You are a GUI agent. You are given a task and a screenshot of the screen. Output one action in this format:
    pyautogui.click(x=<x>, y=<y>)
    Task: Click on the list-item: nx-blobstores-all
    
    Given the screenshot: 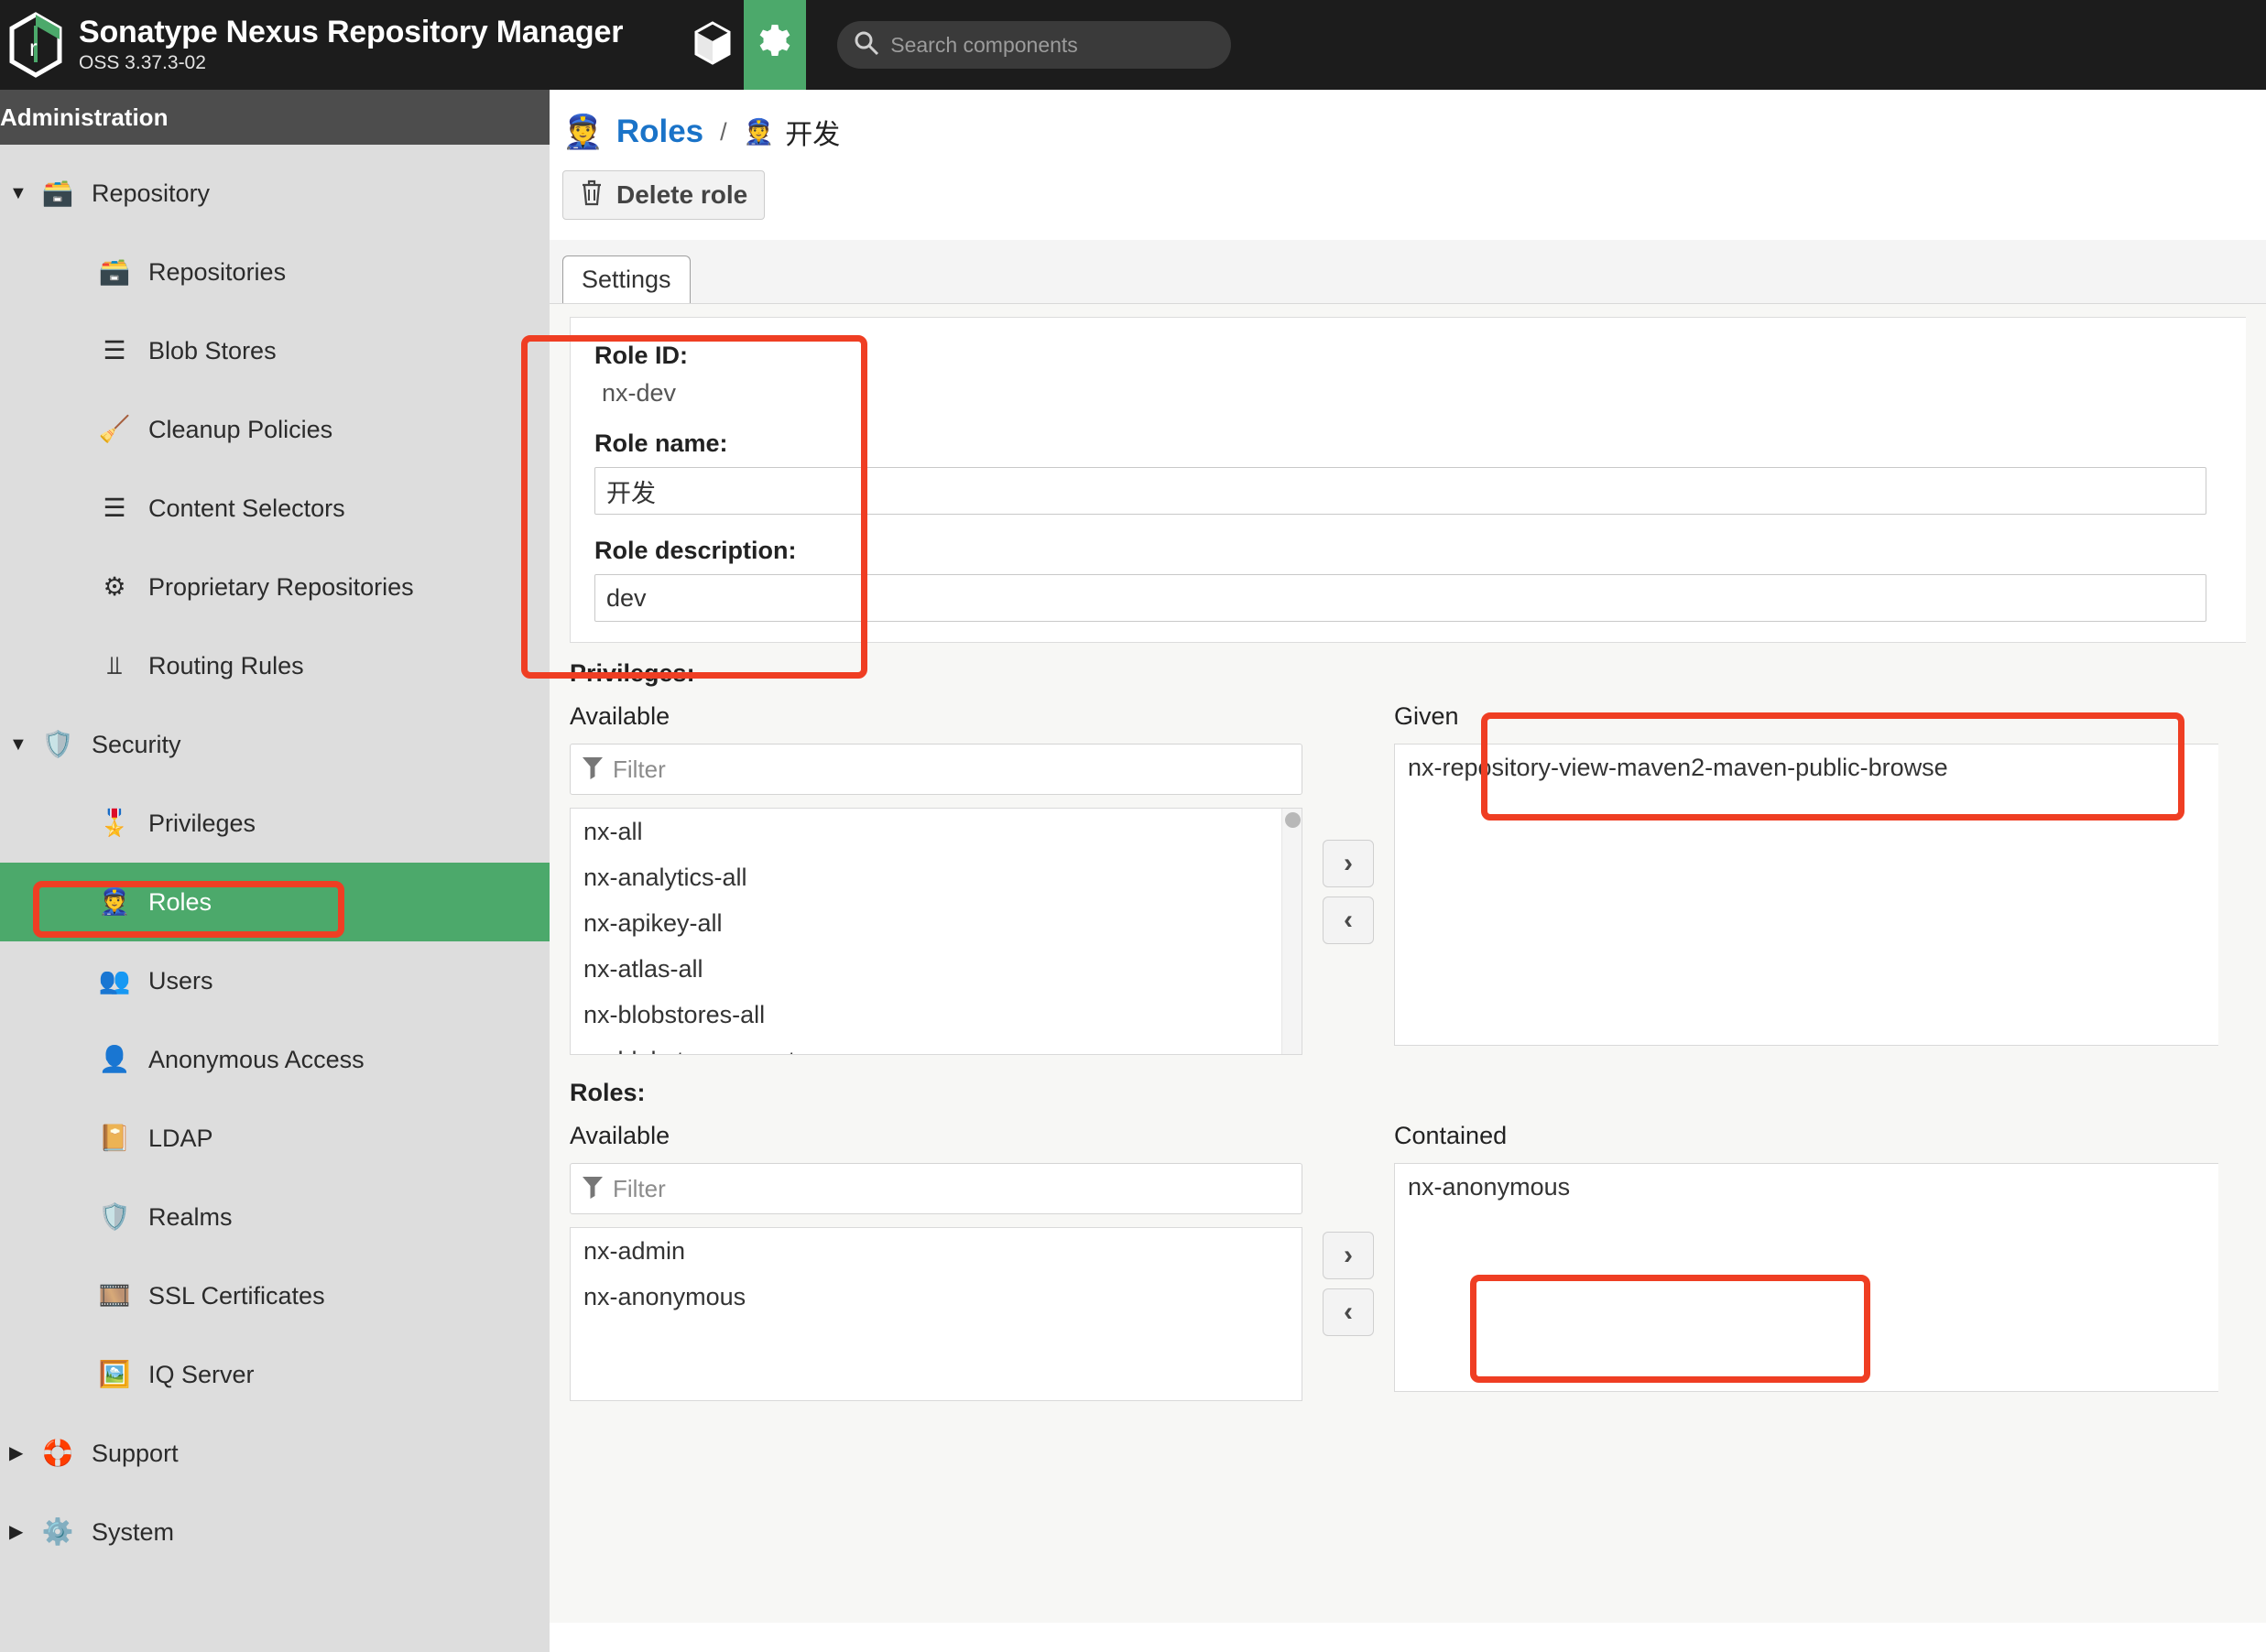 What is the action you would take?
    pyautogui.click(x=936, y=1015)
    